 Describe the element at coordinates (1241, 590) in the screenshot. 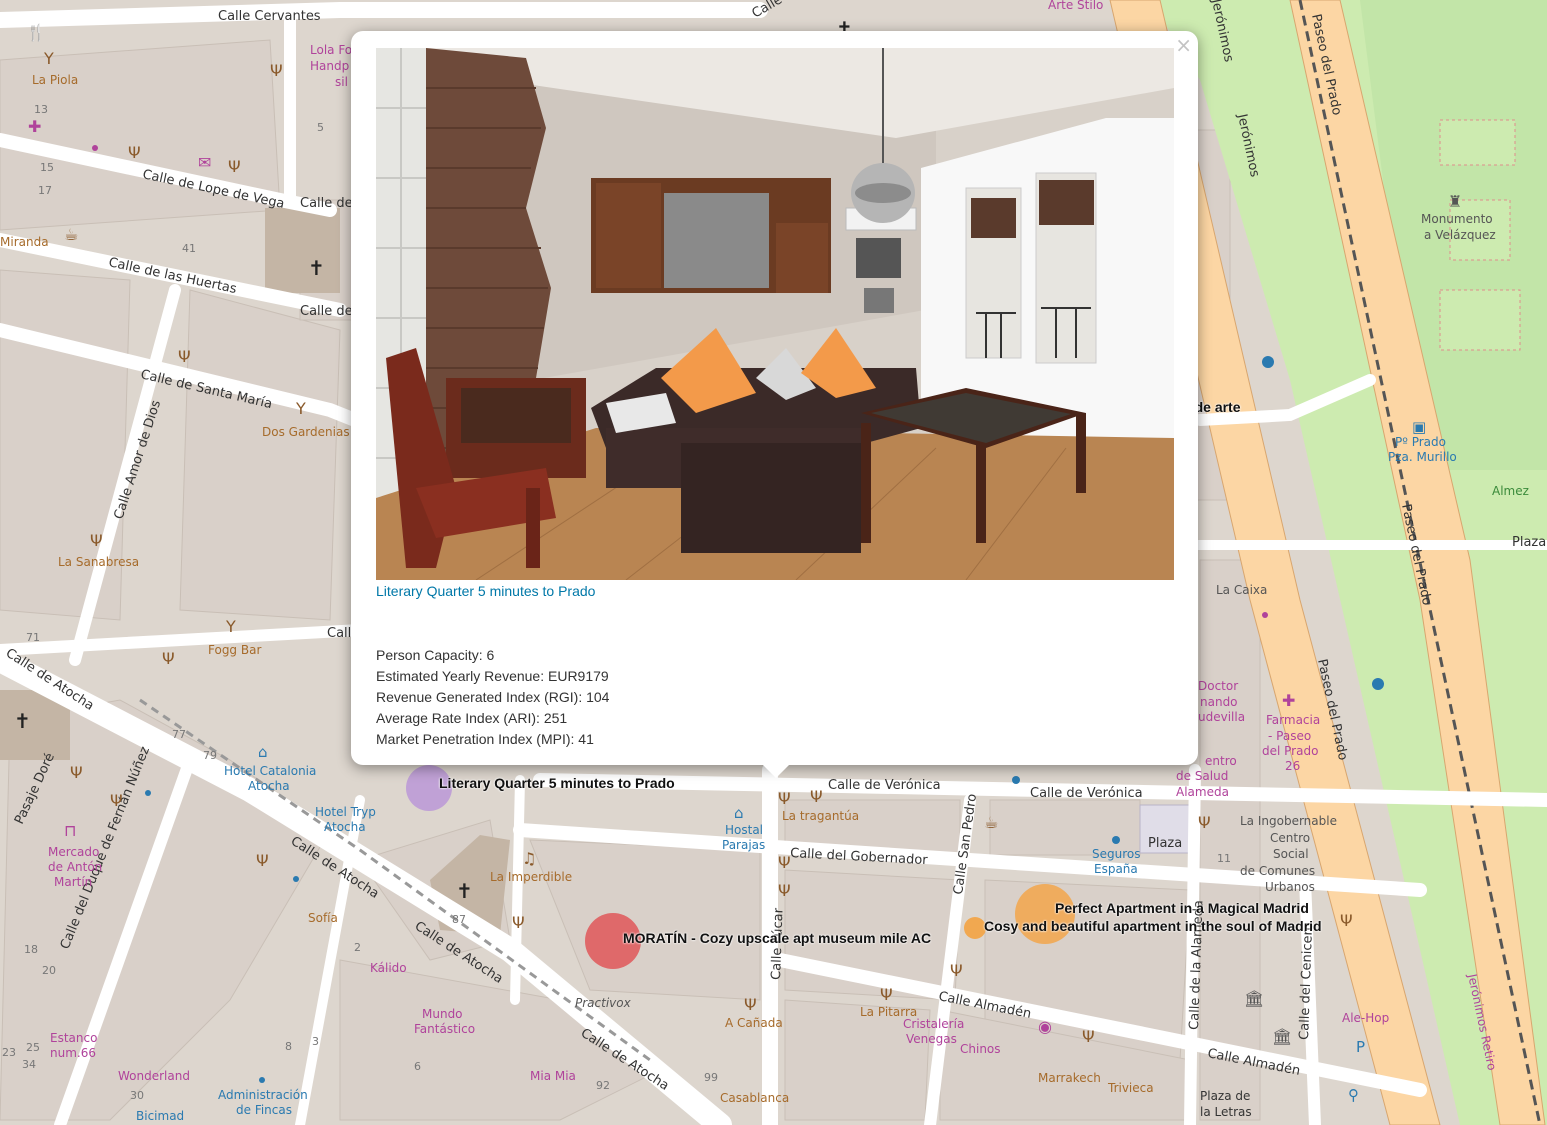

I see `poi-label: La Caixa` at that location.